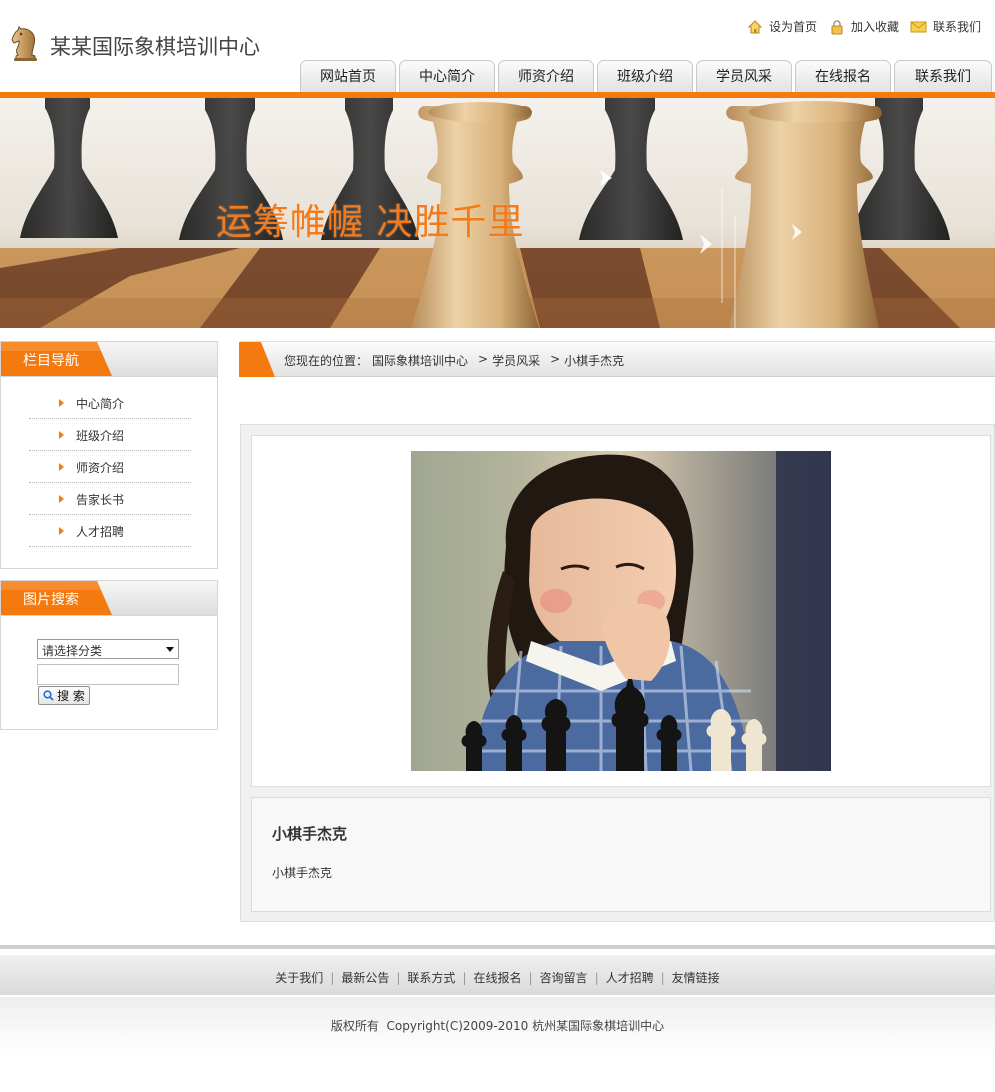 Image resolution: width=995 pixels, height=1092 pixels. What do you see at coordinates (51, 361) in the screenshot?
I see `sidebar-nav-title: 栏目导航` at bounding box center [51, 361].